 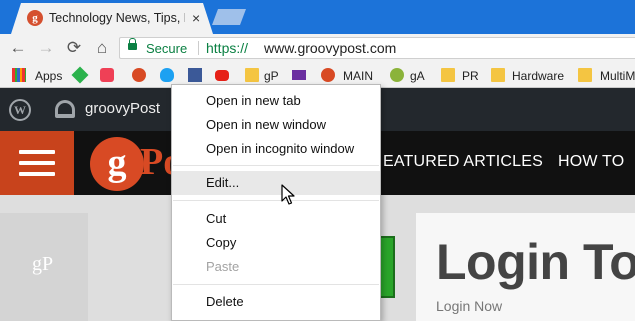 What do you see at coordinates (195, 75) in the screenshot?
I see `facebook-icon` at bounding box center [195, 75].